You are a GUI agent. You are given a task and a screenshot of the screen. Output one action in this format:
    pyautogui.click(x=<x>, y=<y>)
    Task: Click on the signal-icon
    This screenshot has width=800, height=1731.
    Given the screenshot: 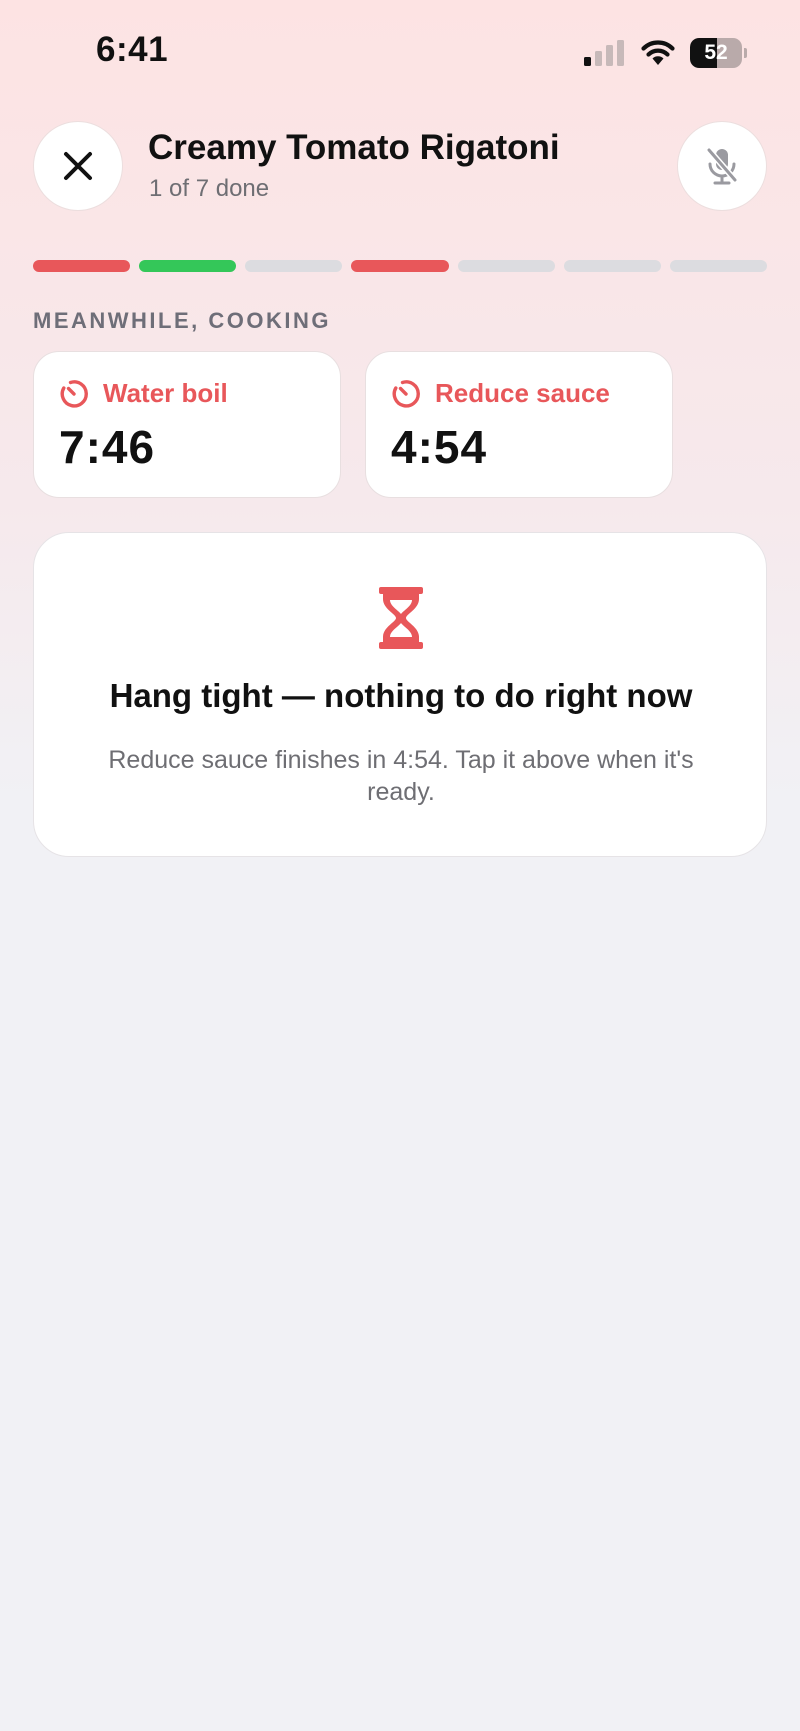 What is the action you would take?
    pyautogui.click(x=604, y=53)
    